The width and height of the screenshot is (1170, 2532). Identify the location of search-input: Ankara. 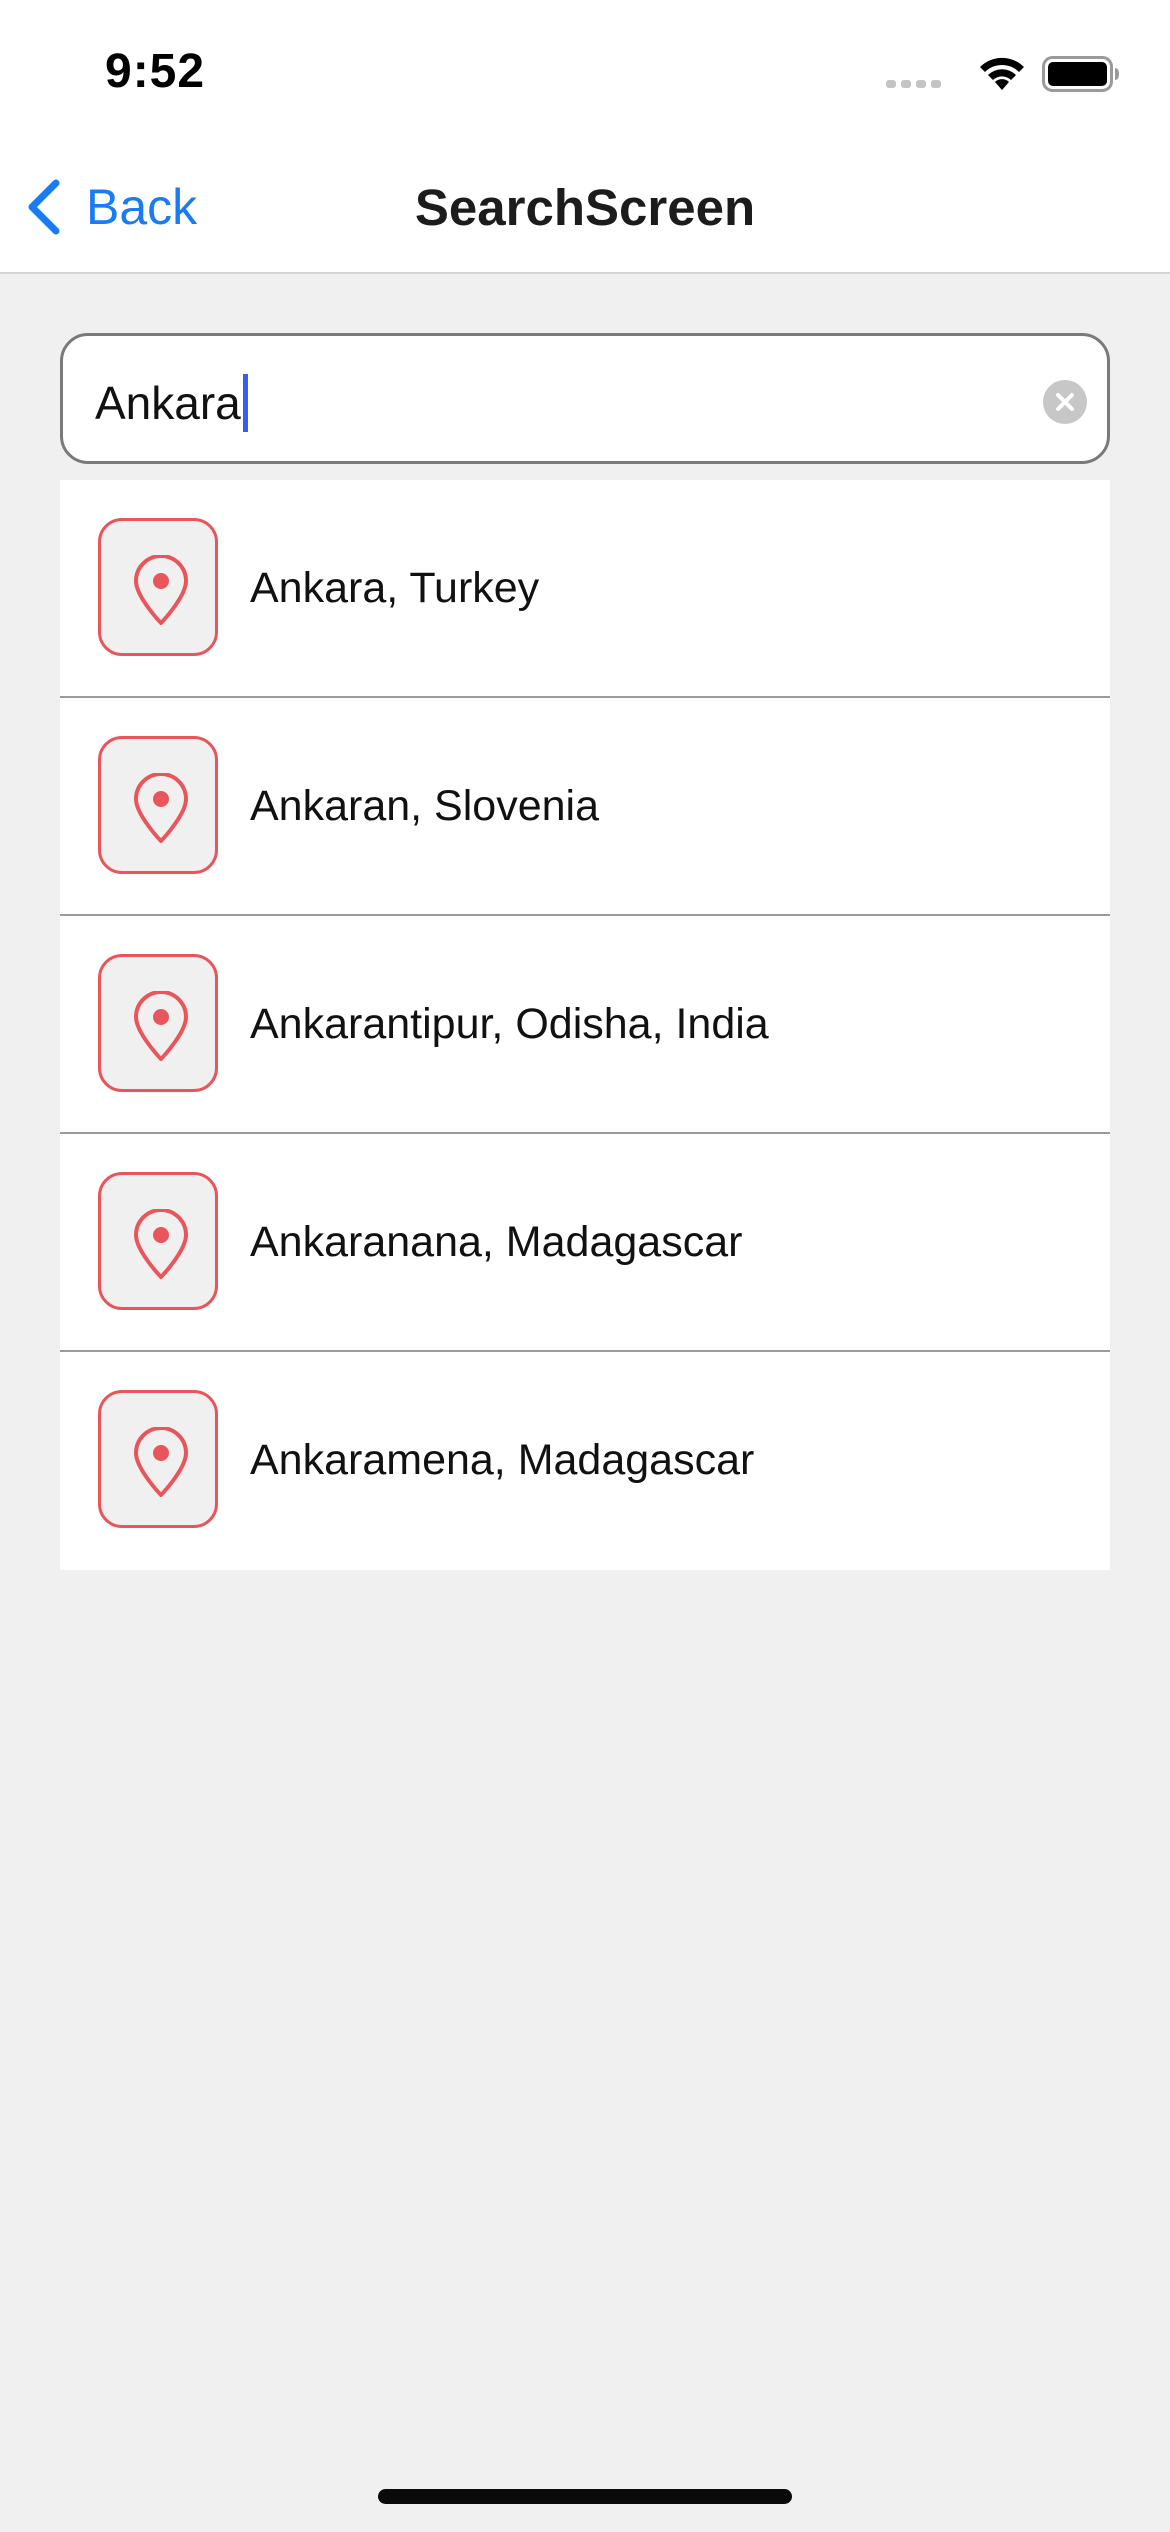
(585, 398).